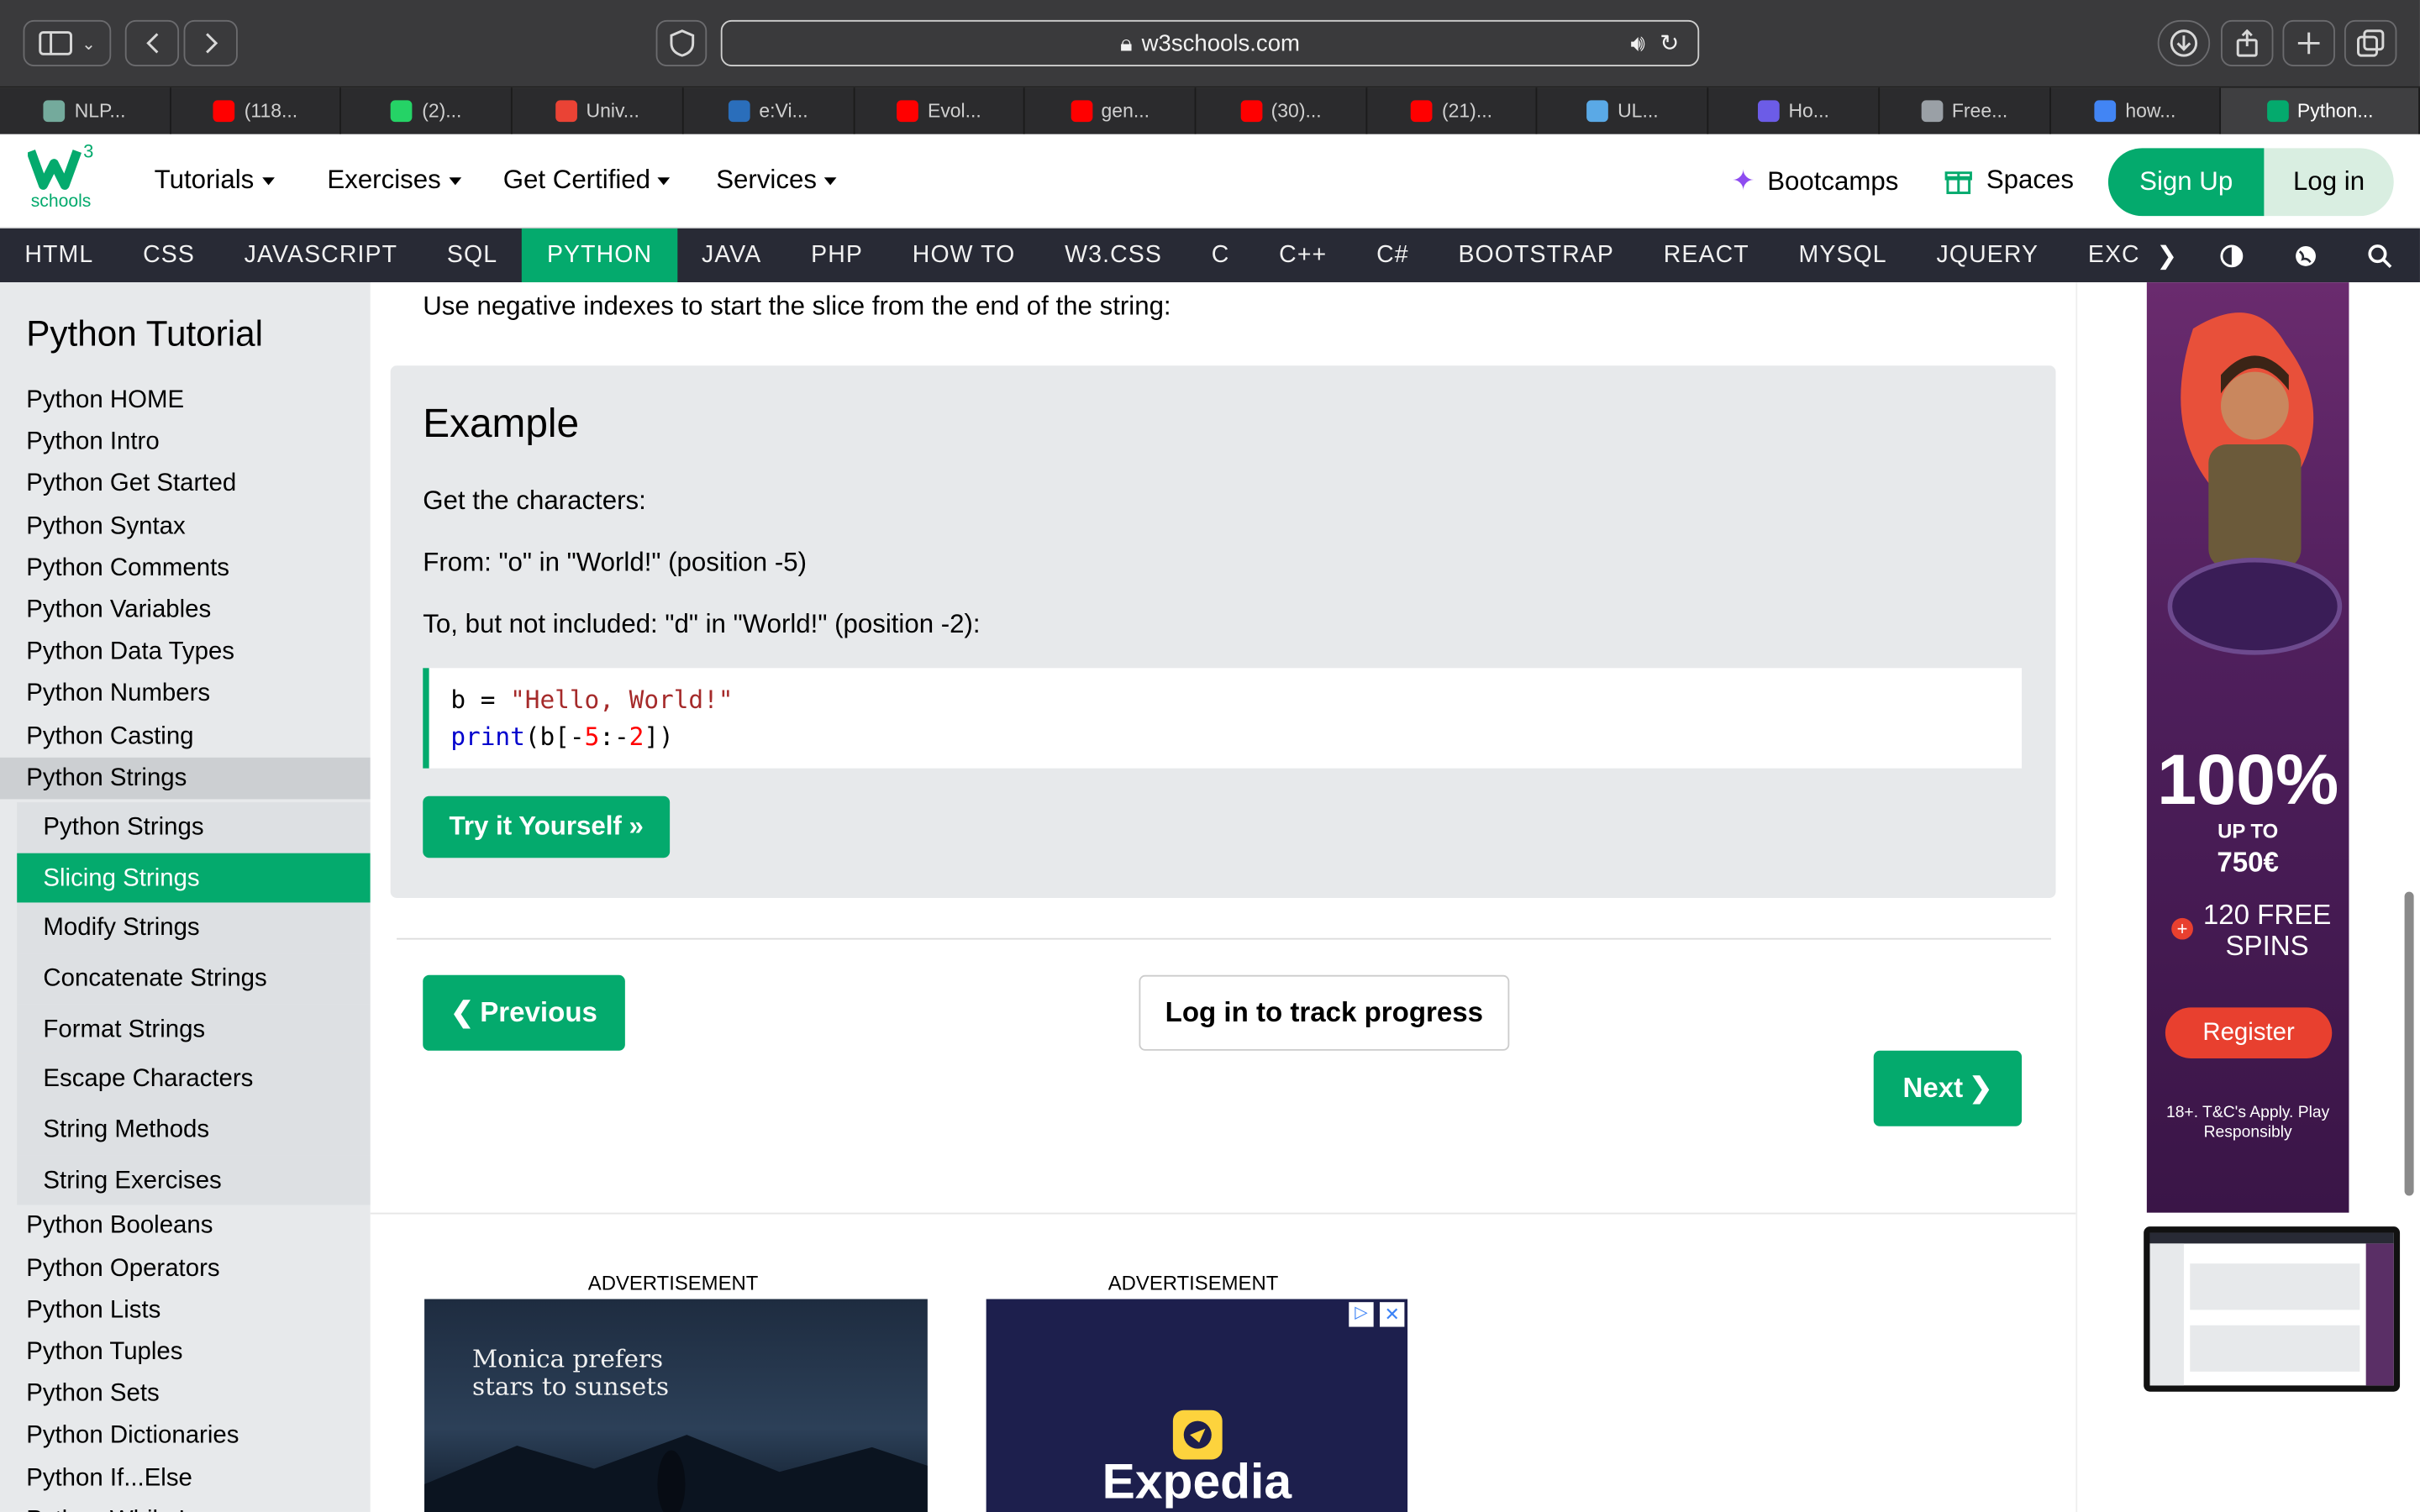 The width and height of the screenshot is (2420, 1512). What do you see at coordinates (472, 255) in the screenshot?
I see `nav-sql: SQL` at bounding box center [472, 255].